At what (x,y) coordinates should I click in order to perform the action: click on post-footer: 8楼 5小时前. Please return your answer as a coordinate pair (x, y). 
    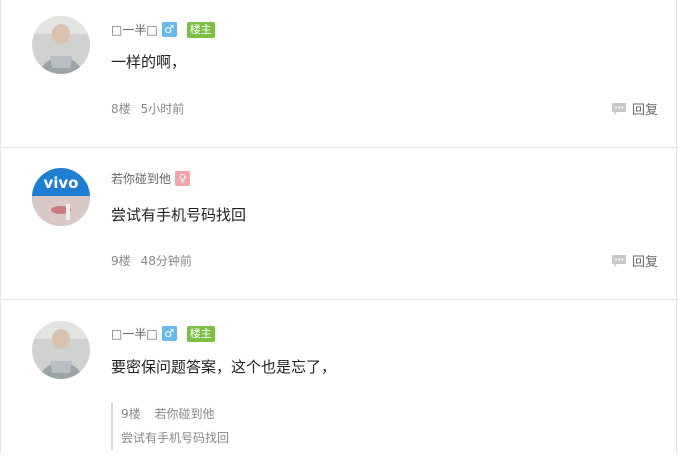
    Looking at the image, I should click on (147, 108).